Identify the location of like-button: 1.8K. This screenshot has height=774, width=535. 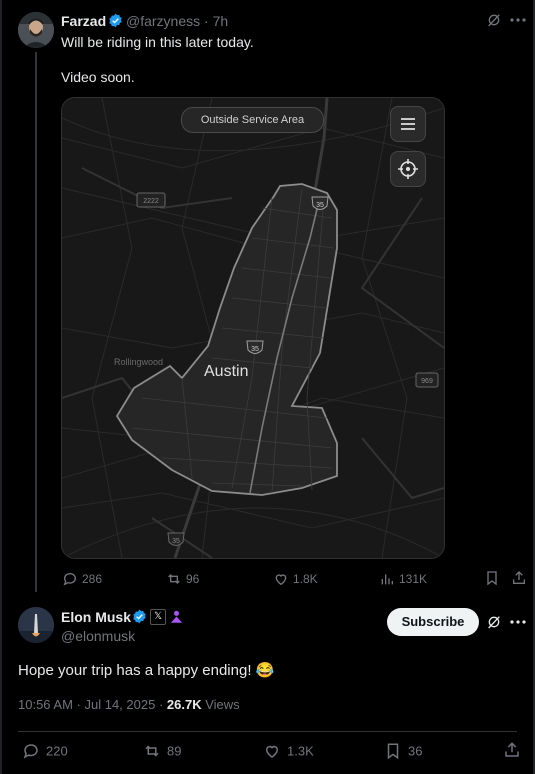
(295, 579).